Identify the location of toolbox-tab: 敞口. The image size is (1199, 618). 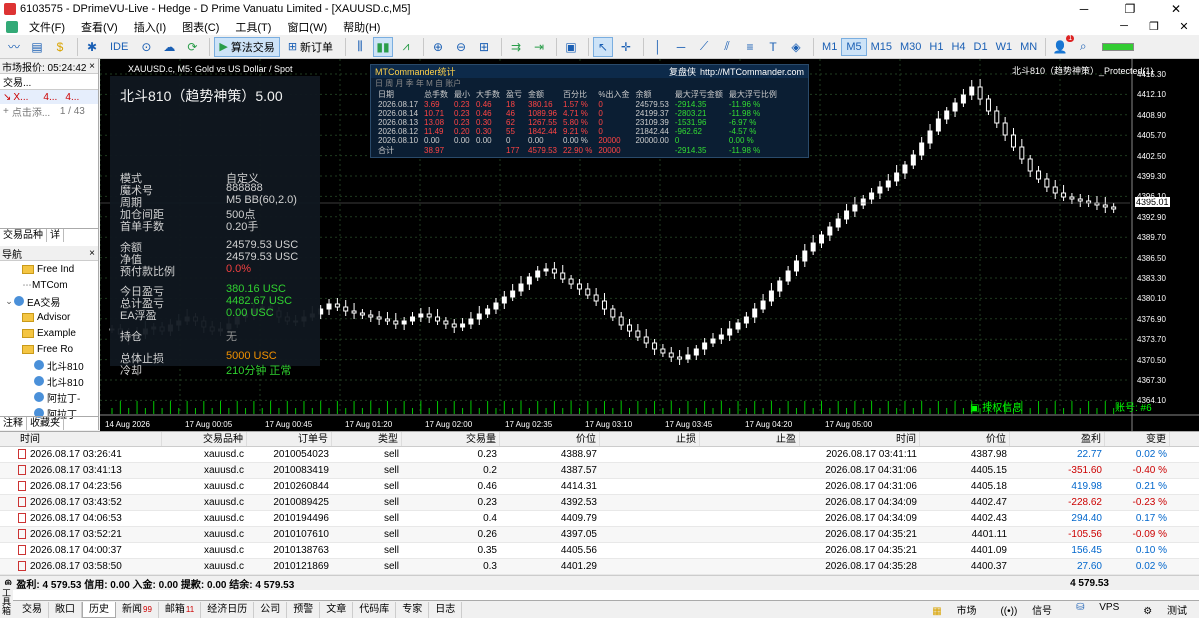
(65, 609).